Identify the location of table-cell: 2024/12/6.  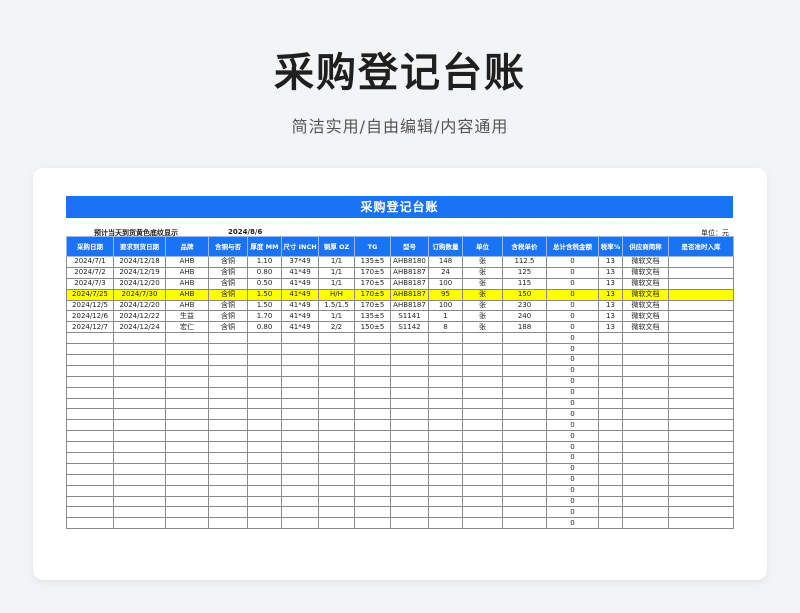
(90, 316).